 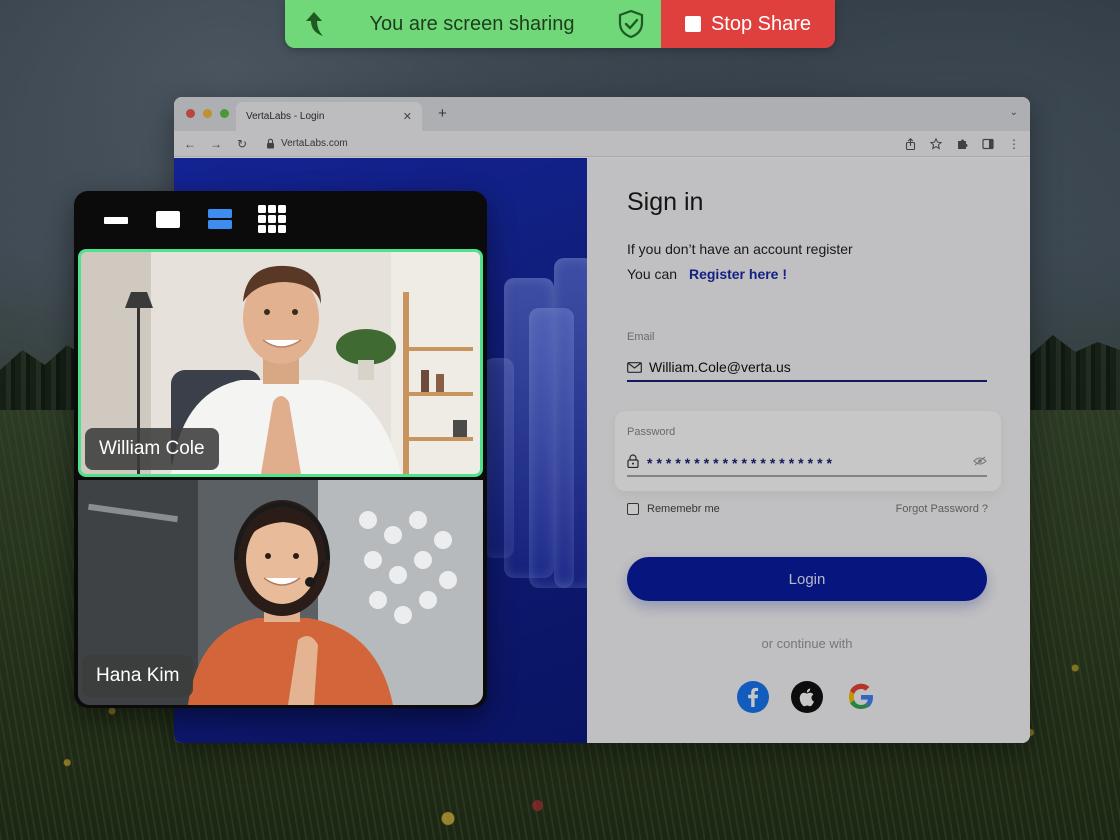 I want to click on extension-puzzle-icon, so click(x=962, y=144).